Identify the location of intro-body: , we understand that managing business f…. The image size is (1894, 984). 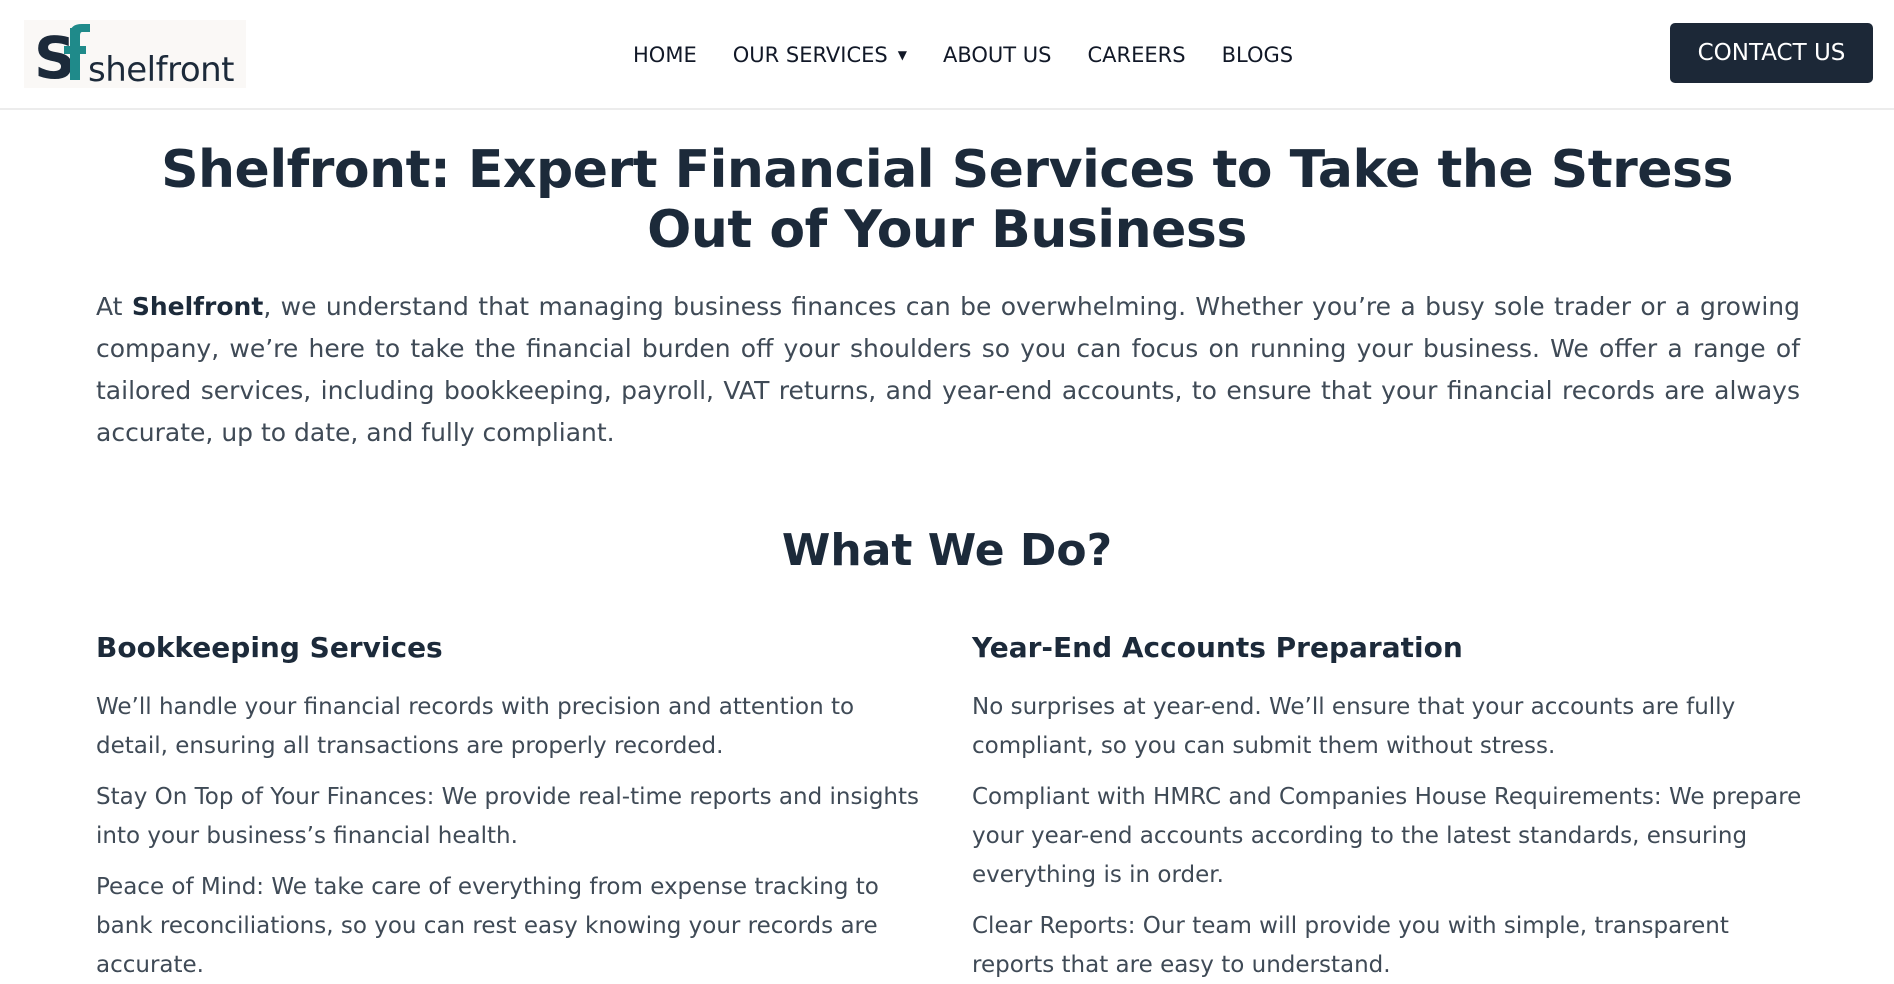
(948, 369).